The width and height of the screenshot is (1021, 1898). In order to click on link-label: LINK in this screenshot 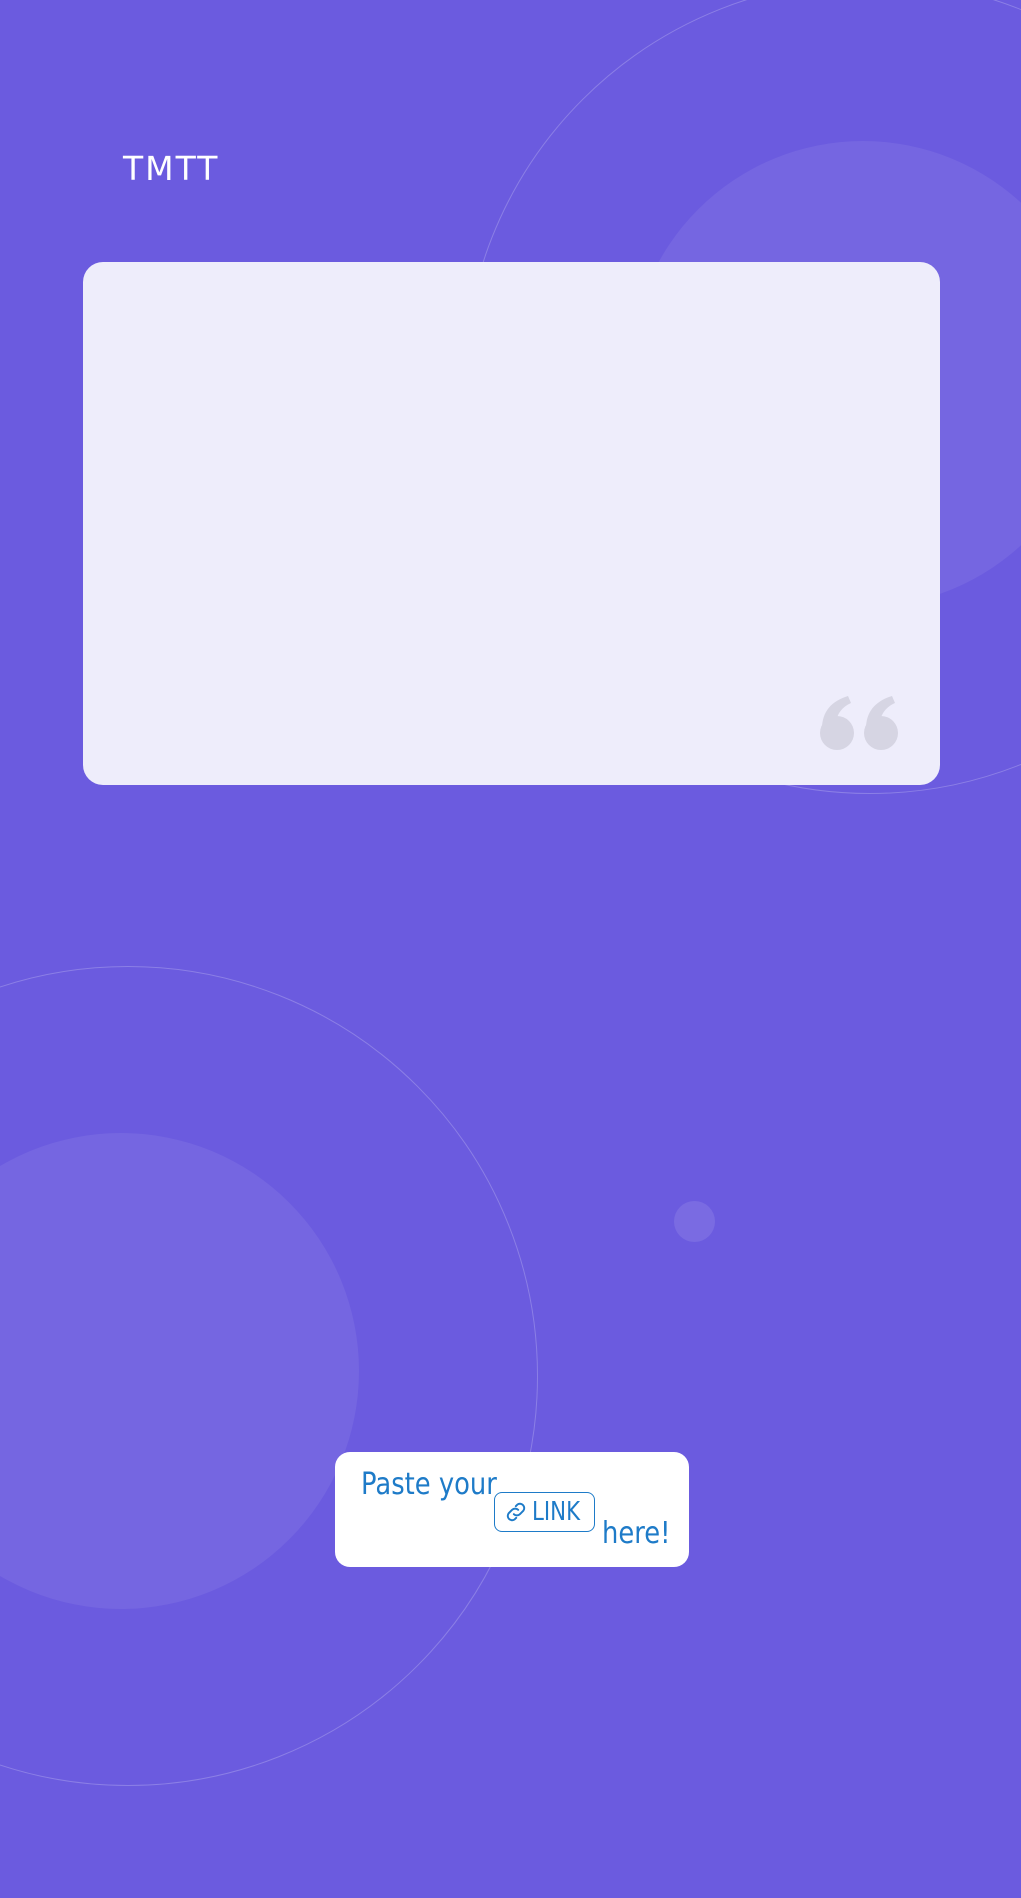, I will do `click(556, 1512)`.